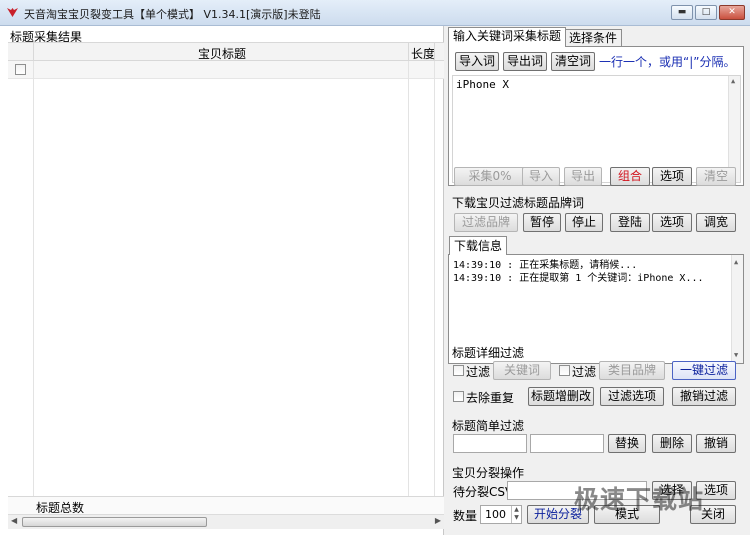 Image resolution: width=750 pixels, height=535 pixels. Describe the element at coordinates (567, 443) in the screenshot. I see `replace-text-input` at that location.